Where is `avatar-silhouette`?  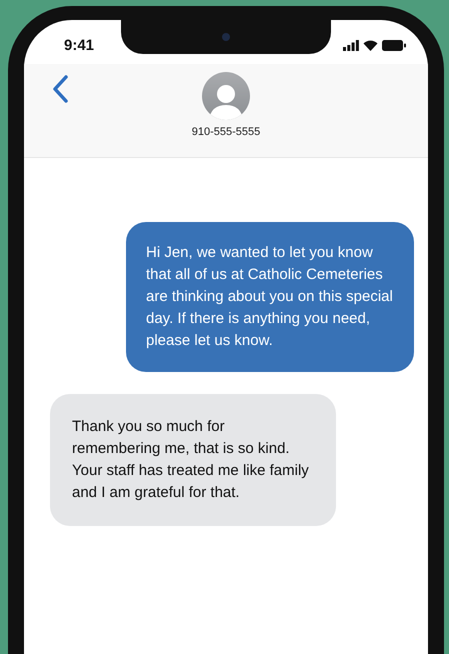 avatar-silhouette is located at coordinates (226, 96).